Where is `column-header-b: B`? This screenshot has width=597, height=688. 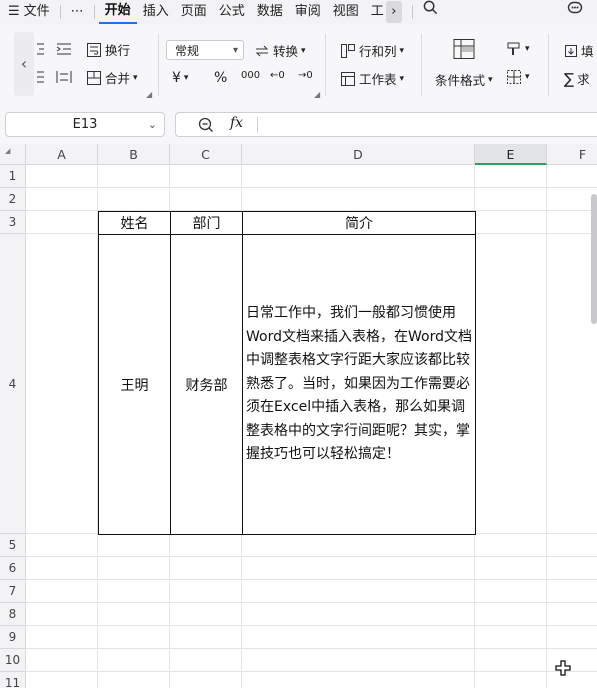 column-header-b: B is located at coordinates (134, 154).